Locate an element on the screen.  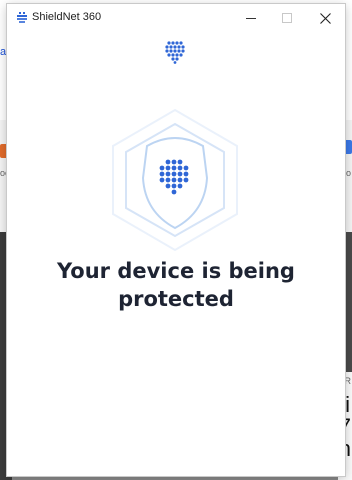
background-label-fragment-right: lo is located at coordinates (347, 173).